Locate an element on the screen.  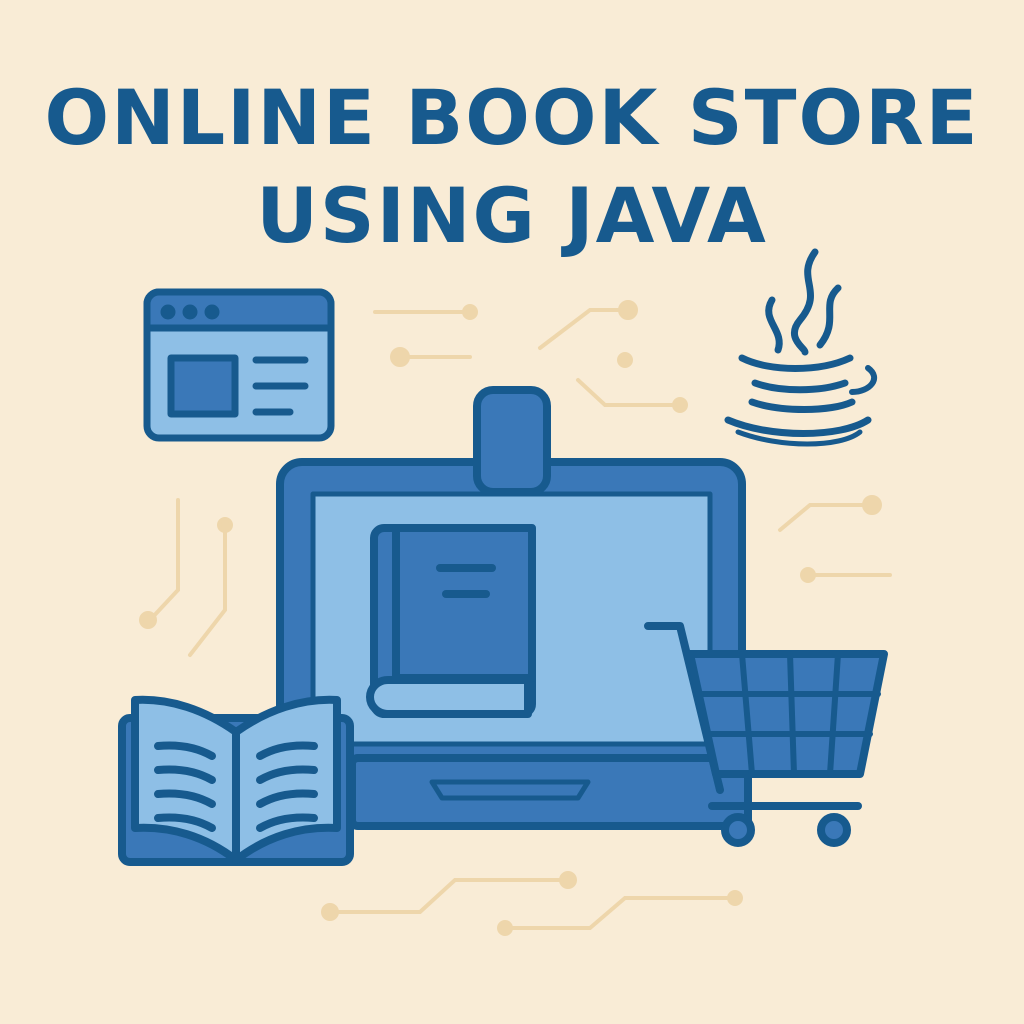
open-book-icon is located at coordinates (236, 780).